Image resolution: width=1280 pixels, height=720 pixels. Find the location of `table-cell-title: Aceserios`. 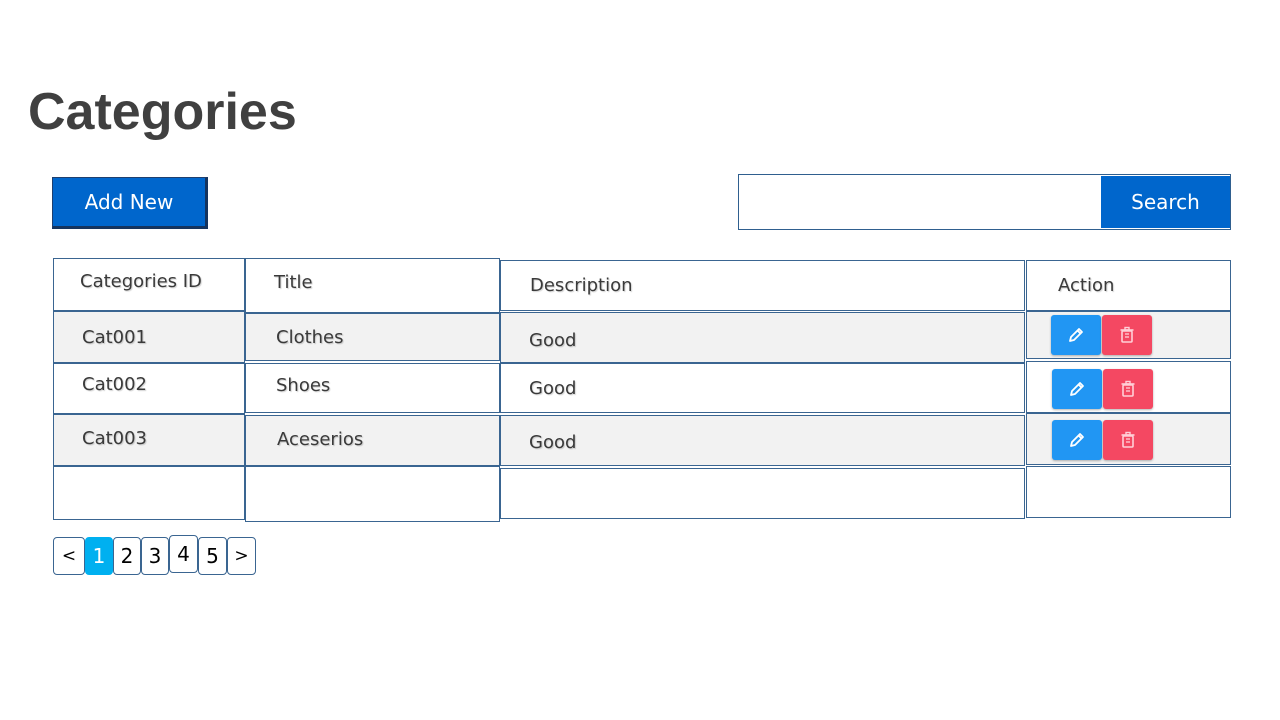

table-cell-title: Aceserios is located at coordinates (372, 440).